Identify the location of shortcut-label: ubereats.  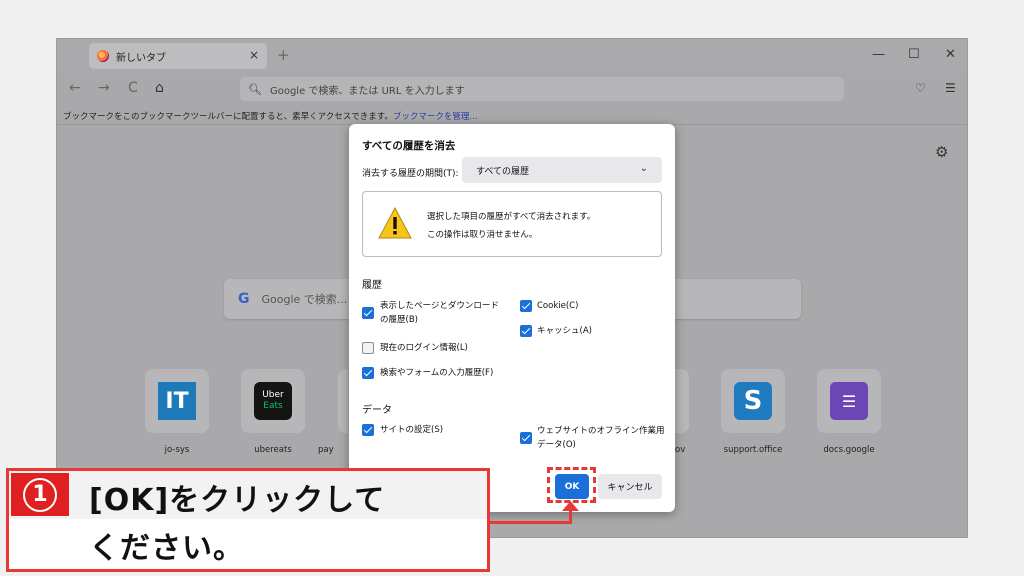
(273, 450).